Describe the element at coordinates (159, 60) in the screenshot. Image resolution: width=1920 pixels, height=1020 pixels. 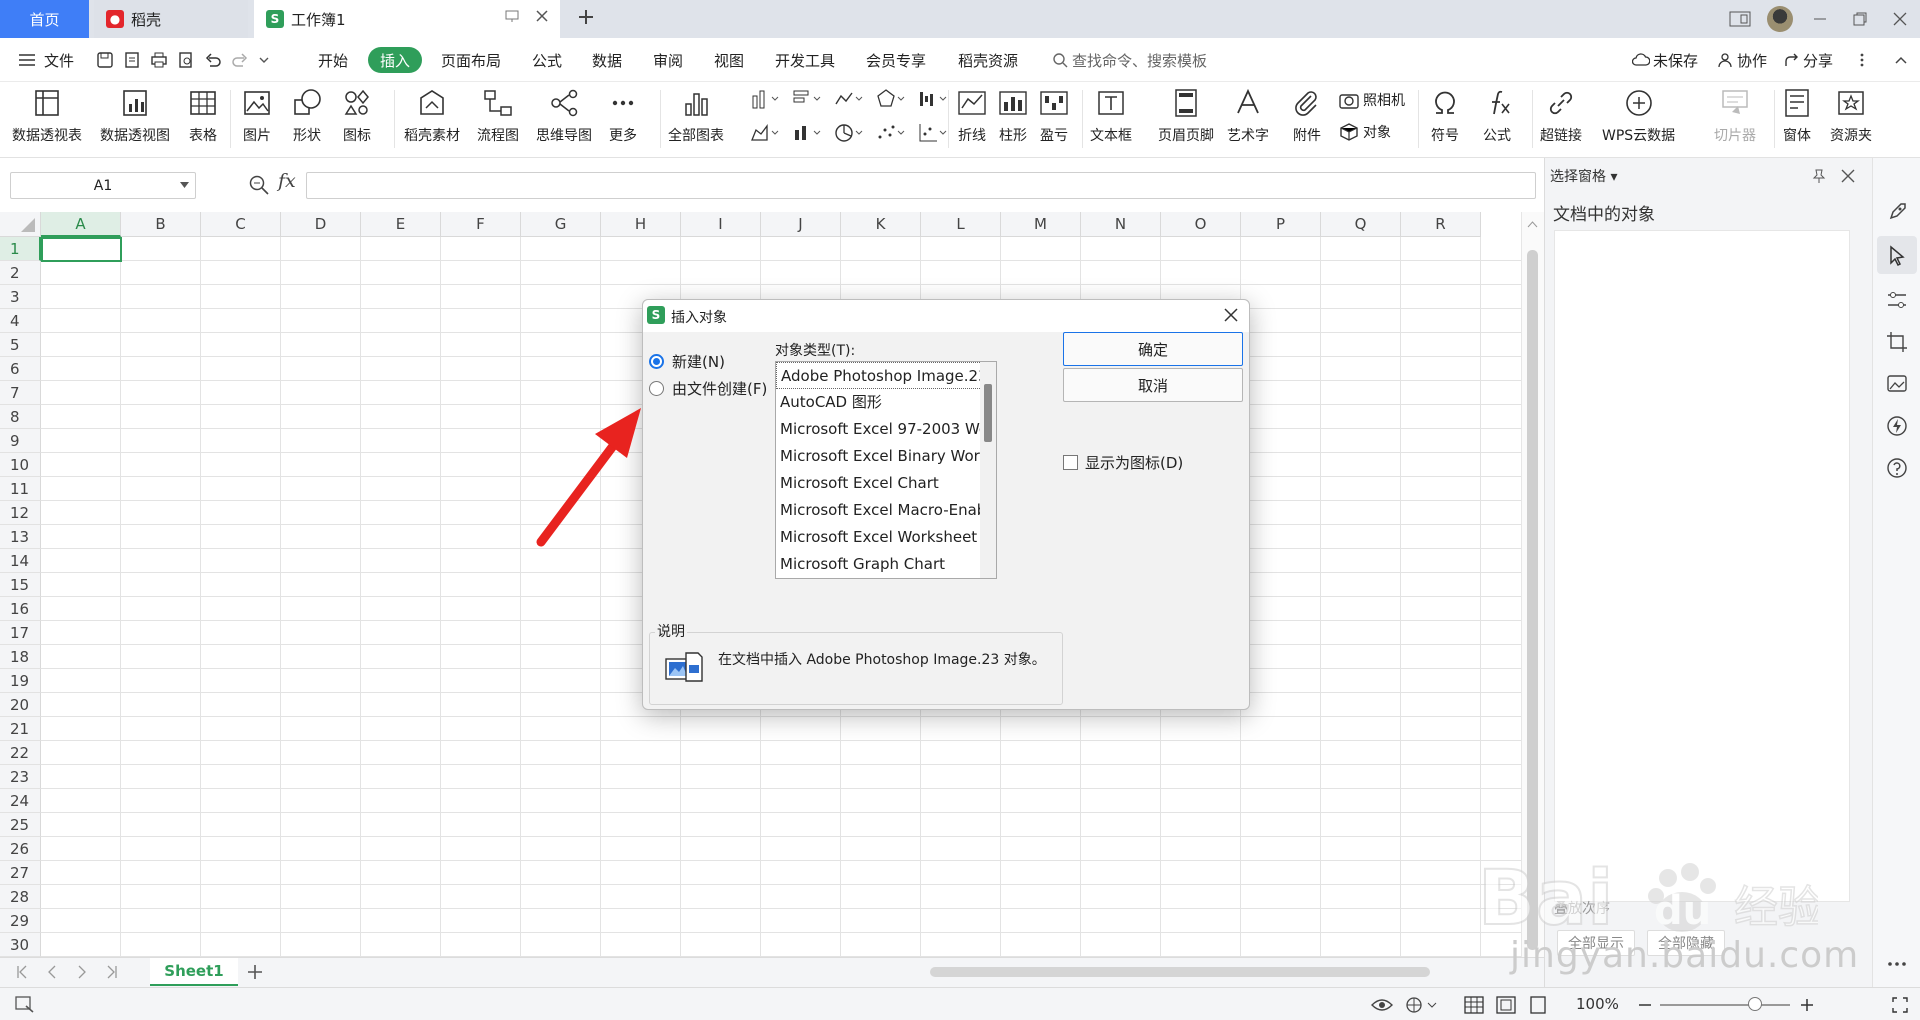
I see `print-icon` at that location.